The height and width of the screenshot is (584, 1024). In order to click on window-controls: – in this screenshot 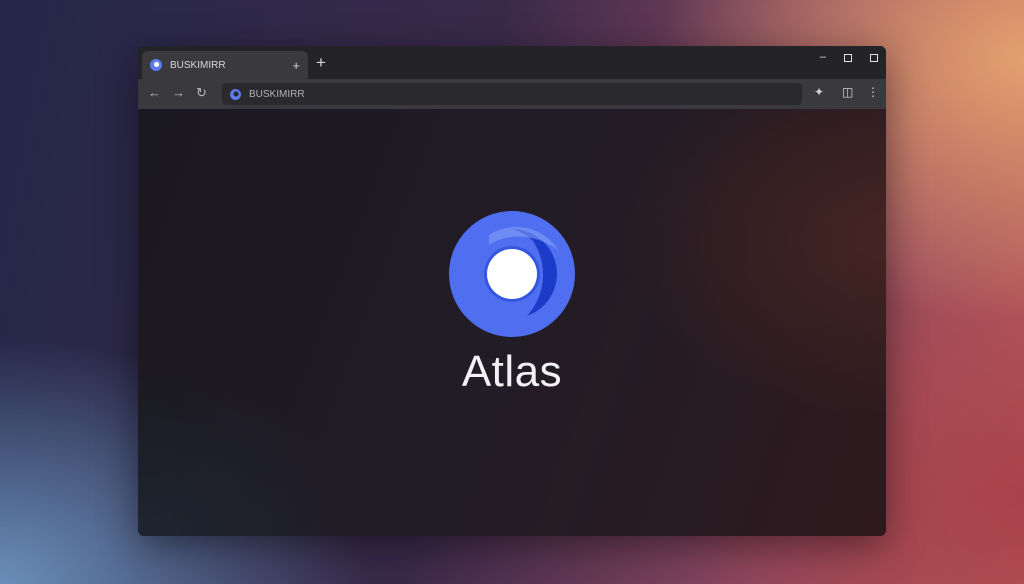, I will do `click(849, 57)`.